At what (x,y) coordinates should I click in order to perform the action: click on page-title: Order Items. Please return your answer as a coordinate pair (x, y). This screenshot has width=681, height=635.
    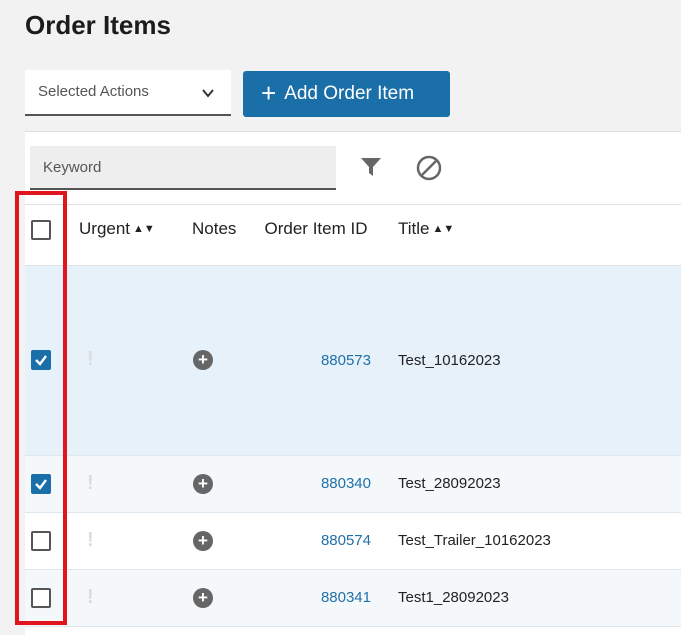
    Looking at the image, I should click on (98, 25).